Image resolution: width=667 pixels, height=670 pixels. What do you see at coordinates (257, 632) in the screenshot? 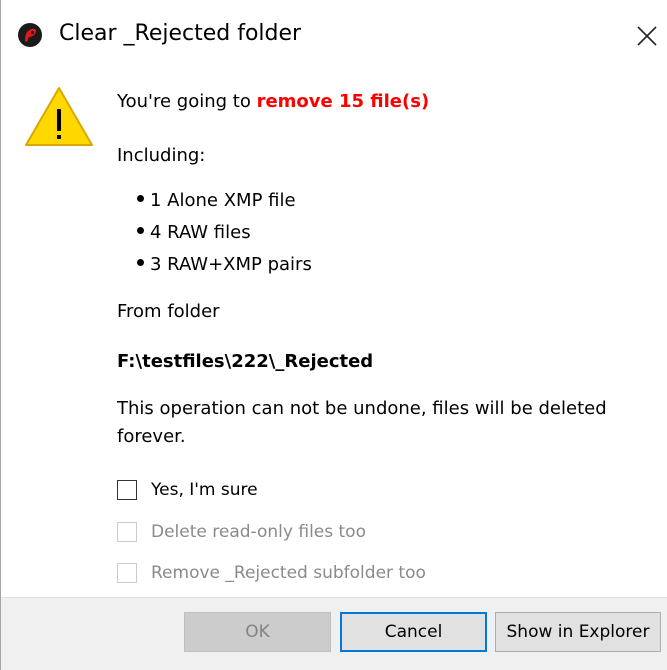
I see `ok-button: OK` at bounding box center [257, 632].